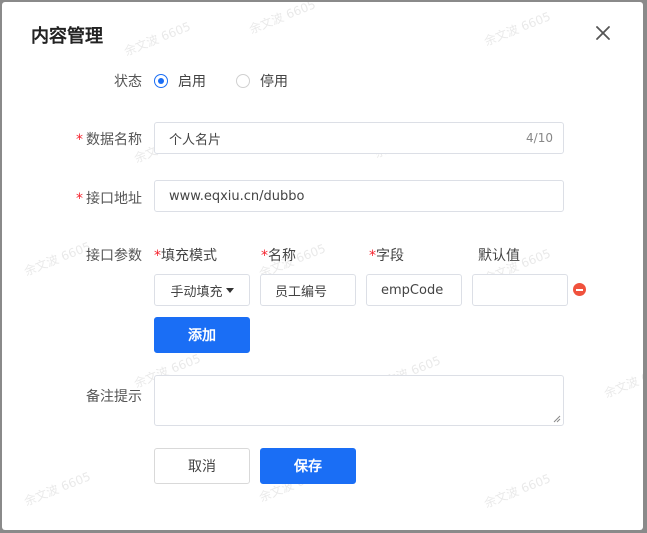  Describe the element at coordinates (603, 33) in the screenshot. I see `close-icon` at that location.